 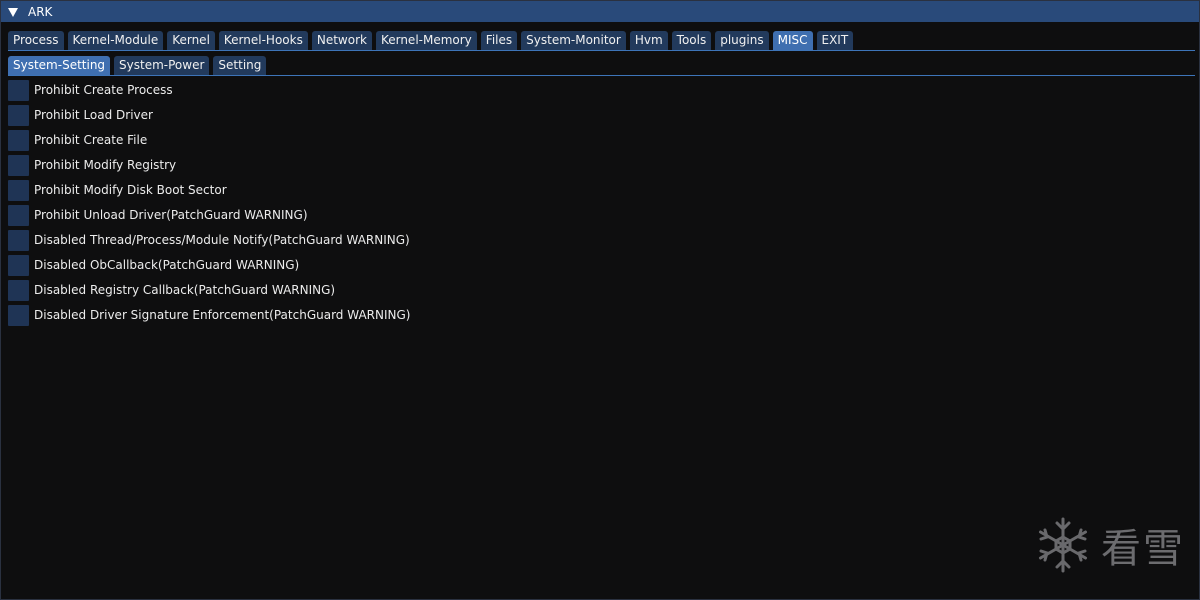 I want to click on watermark-text: 看雪, so click(x=1143, y=549).